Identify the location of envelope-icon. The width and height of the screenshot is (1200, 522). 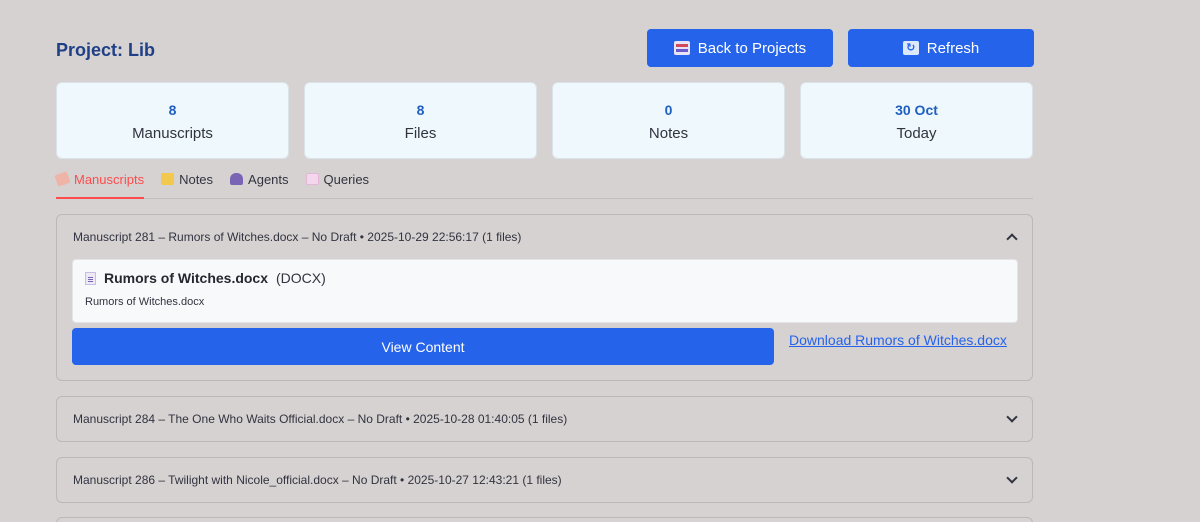
(312, 179).